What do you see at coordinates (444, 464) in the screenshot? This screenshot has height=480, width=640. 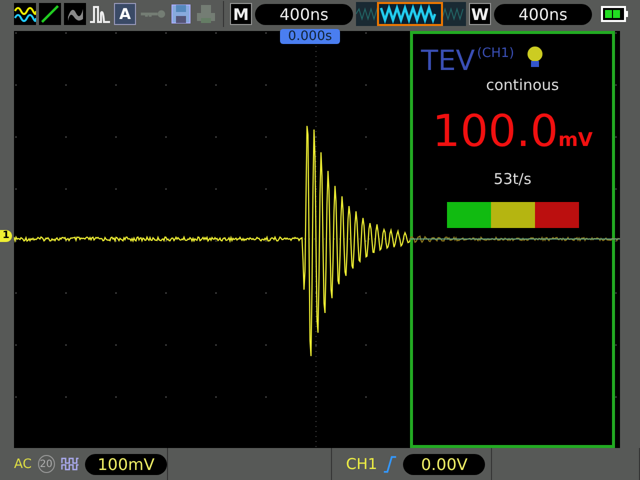 I see `trigger-level-value: 0.00V` at bounding box center [444, 464].